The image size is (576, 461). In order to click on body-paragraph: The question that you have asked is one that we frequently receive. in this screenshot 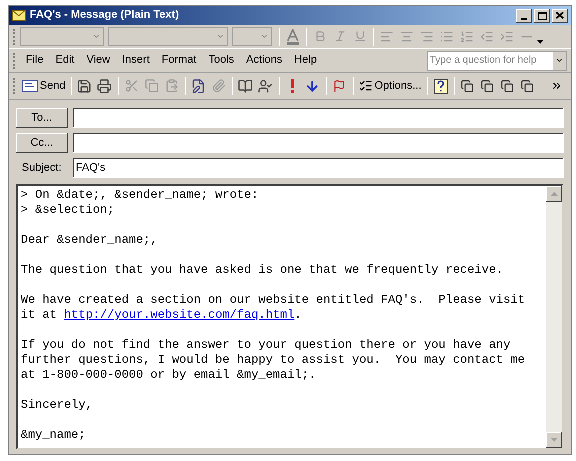, I will do `click(262, 270)`.